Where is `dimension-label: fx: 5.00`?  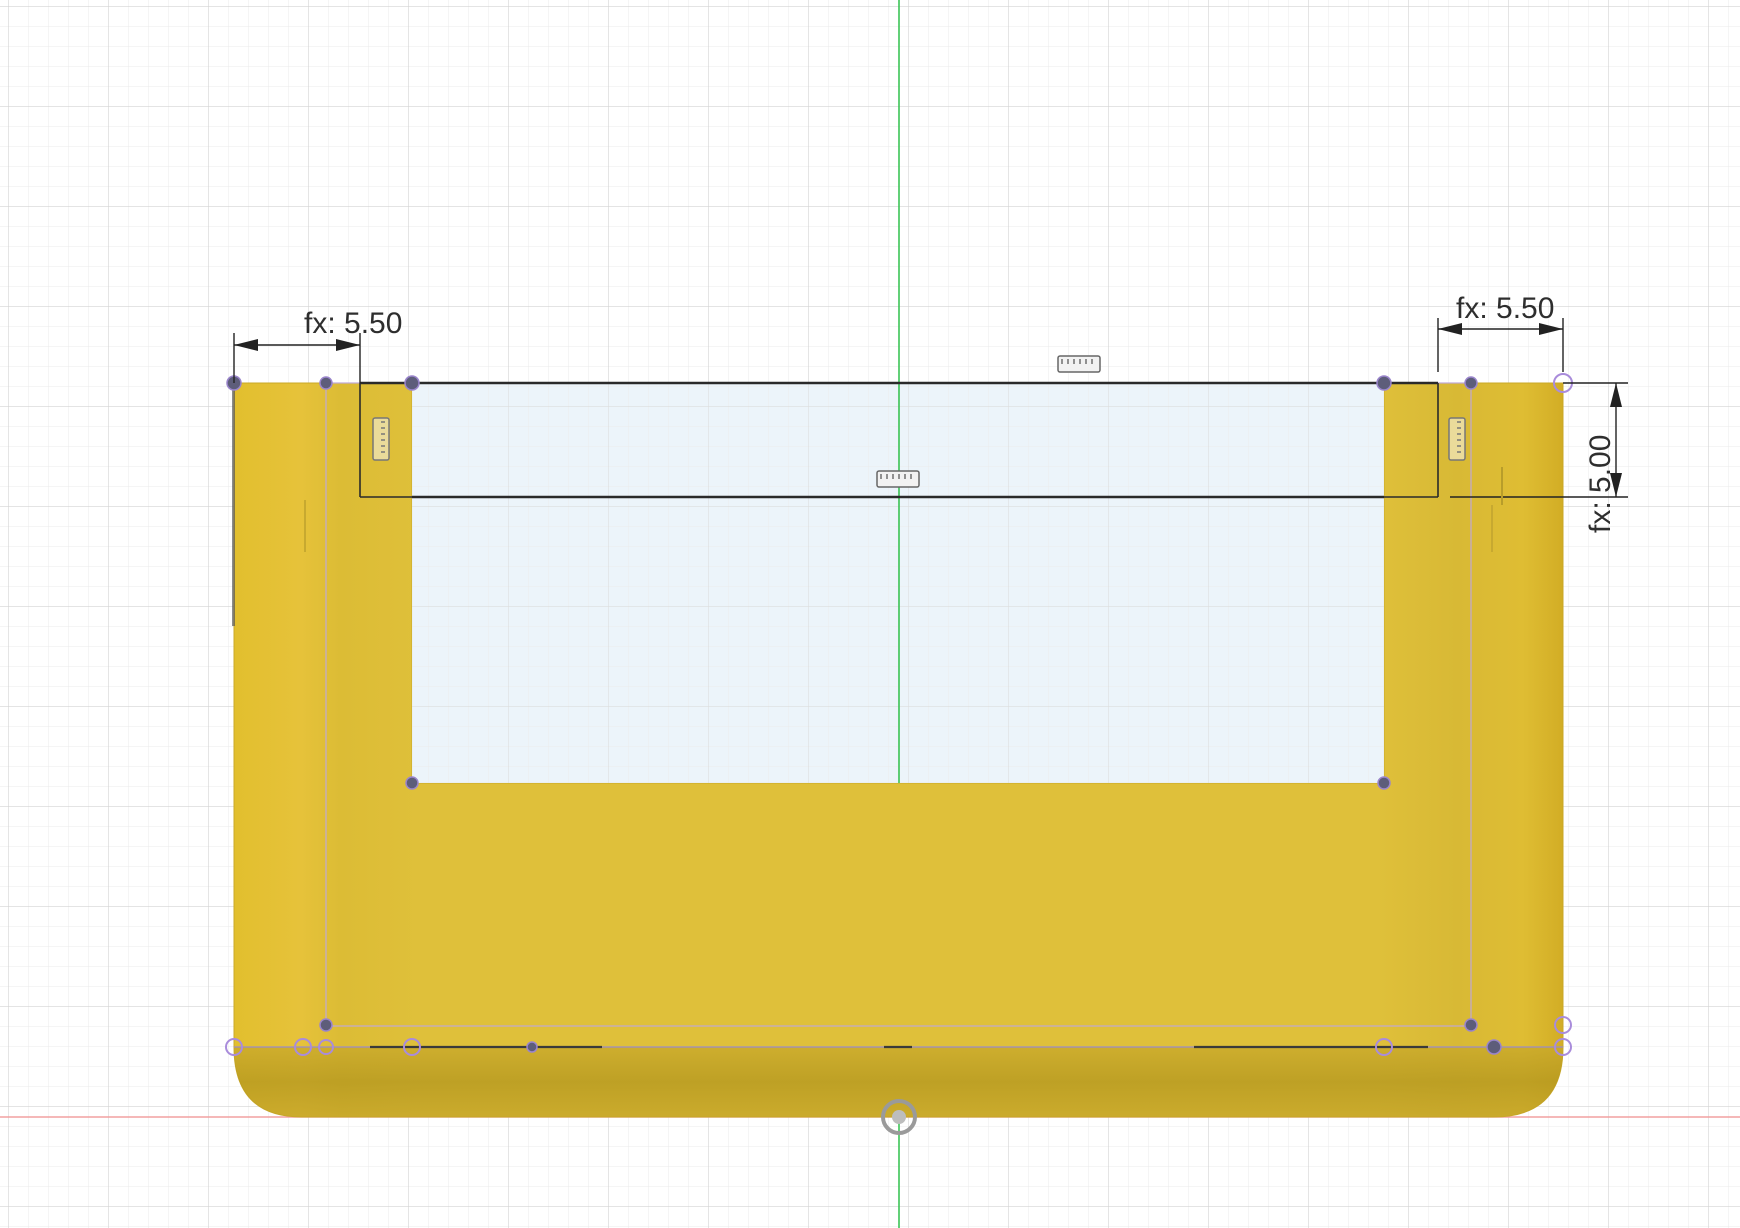 dimension-label: fx: 5.00 is located at coordinates (1600, 484).